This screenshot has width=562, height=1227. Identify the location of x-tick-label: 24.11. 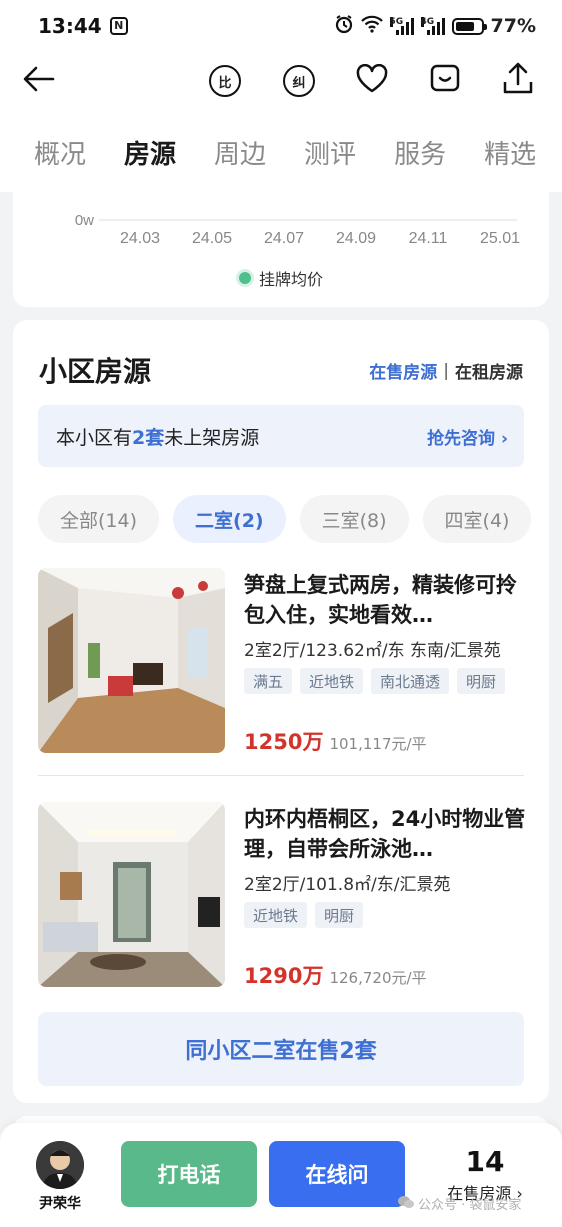
(428, 238).